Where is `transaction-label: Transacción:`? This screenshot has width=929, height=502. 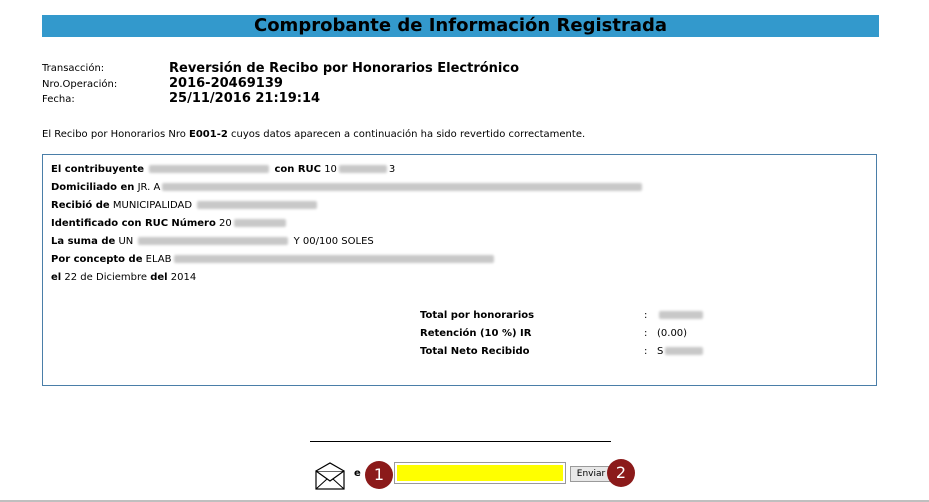 transaction-label: Transacción: is located at coordinates (73, 68).